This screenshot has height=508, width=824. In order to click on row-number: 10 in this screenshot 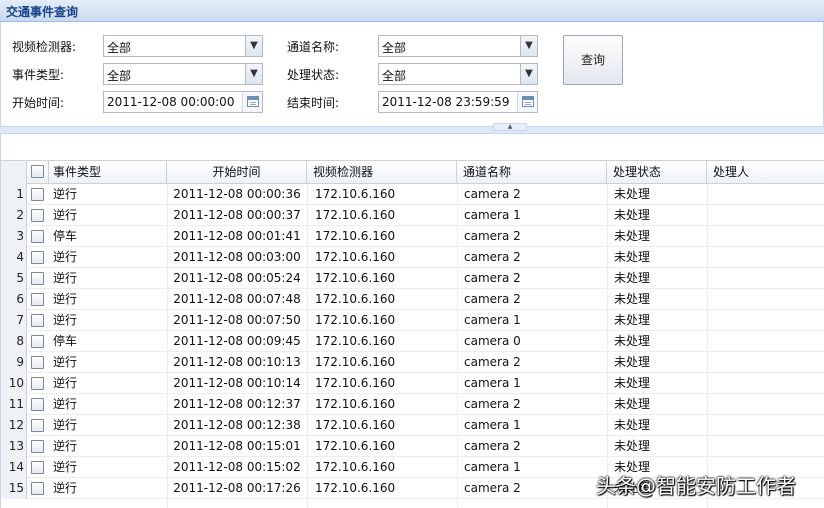, I will do `click(14, 383)`.